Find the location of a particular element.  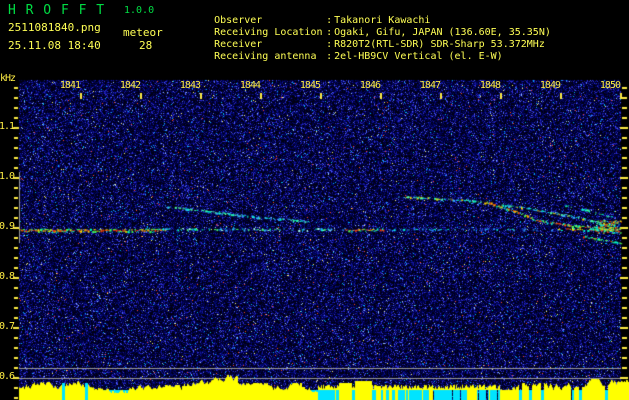

y-axis-tick-label: 0.9 is located at coordinates (7, 226).